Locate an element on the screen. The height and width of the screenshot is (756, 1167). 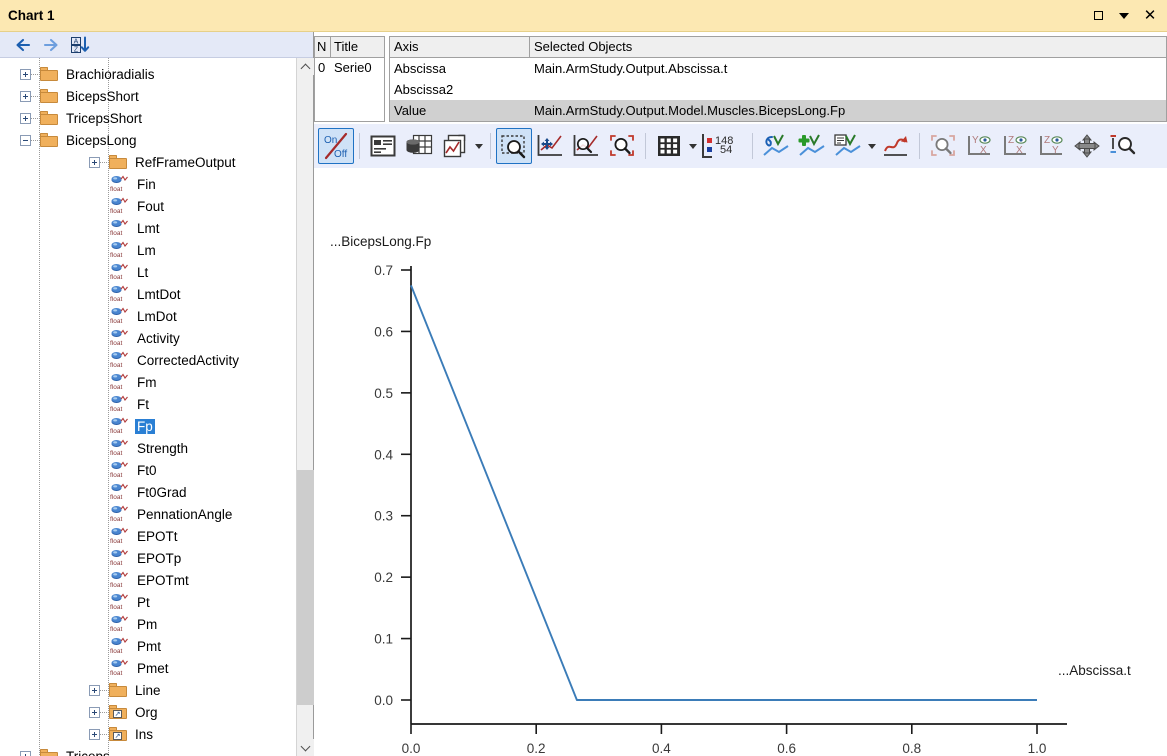
zoom-fit-icon is located at coordinates (622, 146).